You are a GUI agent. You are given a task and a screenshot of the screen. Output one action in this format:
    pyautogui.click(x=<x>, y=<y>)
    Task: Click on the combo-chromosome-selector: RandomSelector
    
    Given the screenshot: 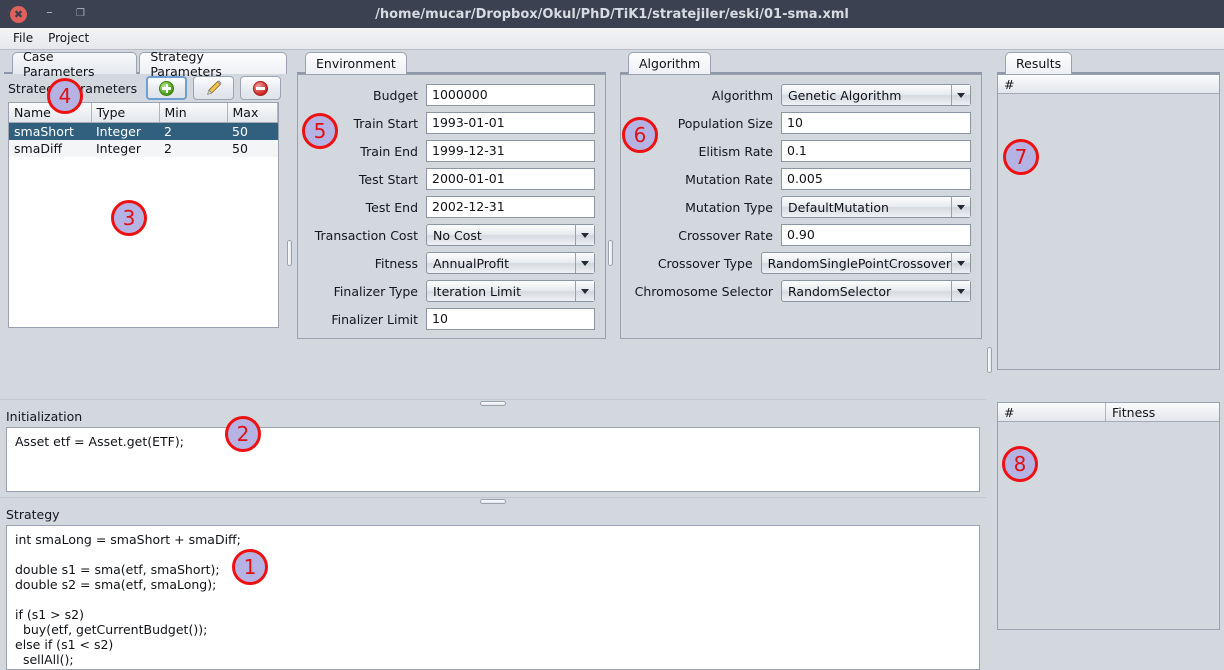 What is the action you would take?
    pyautogui.click(x=876, y=291)
    